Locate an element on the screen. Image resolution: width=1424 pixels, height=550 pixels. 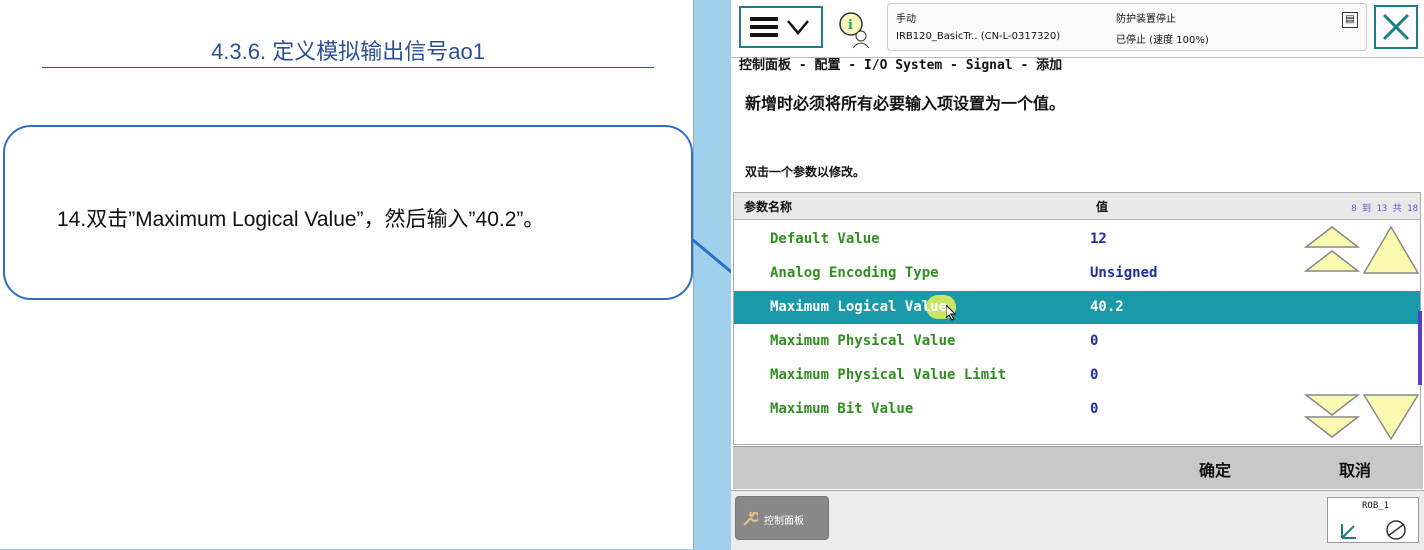
param-name: Default Value is located at coordinates (825, 239).